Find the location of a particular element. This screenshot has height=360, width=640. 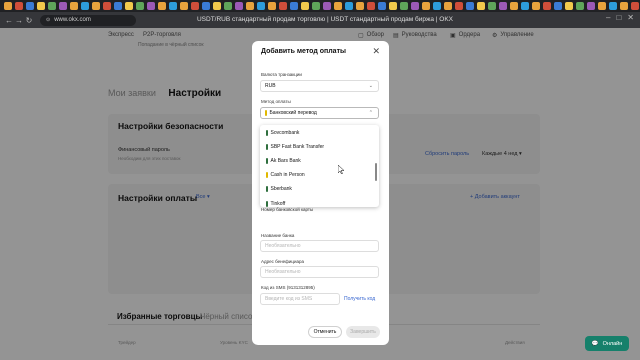

chat-label: Онлайн is located at coordinates (612, 343).